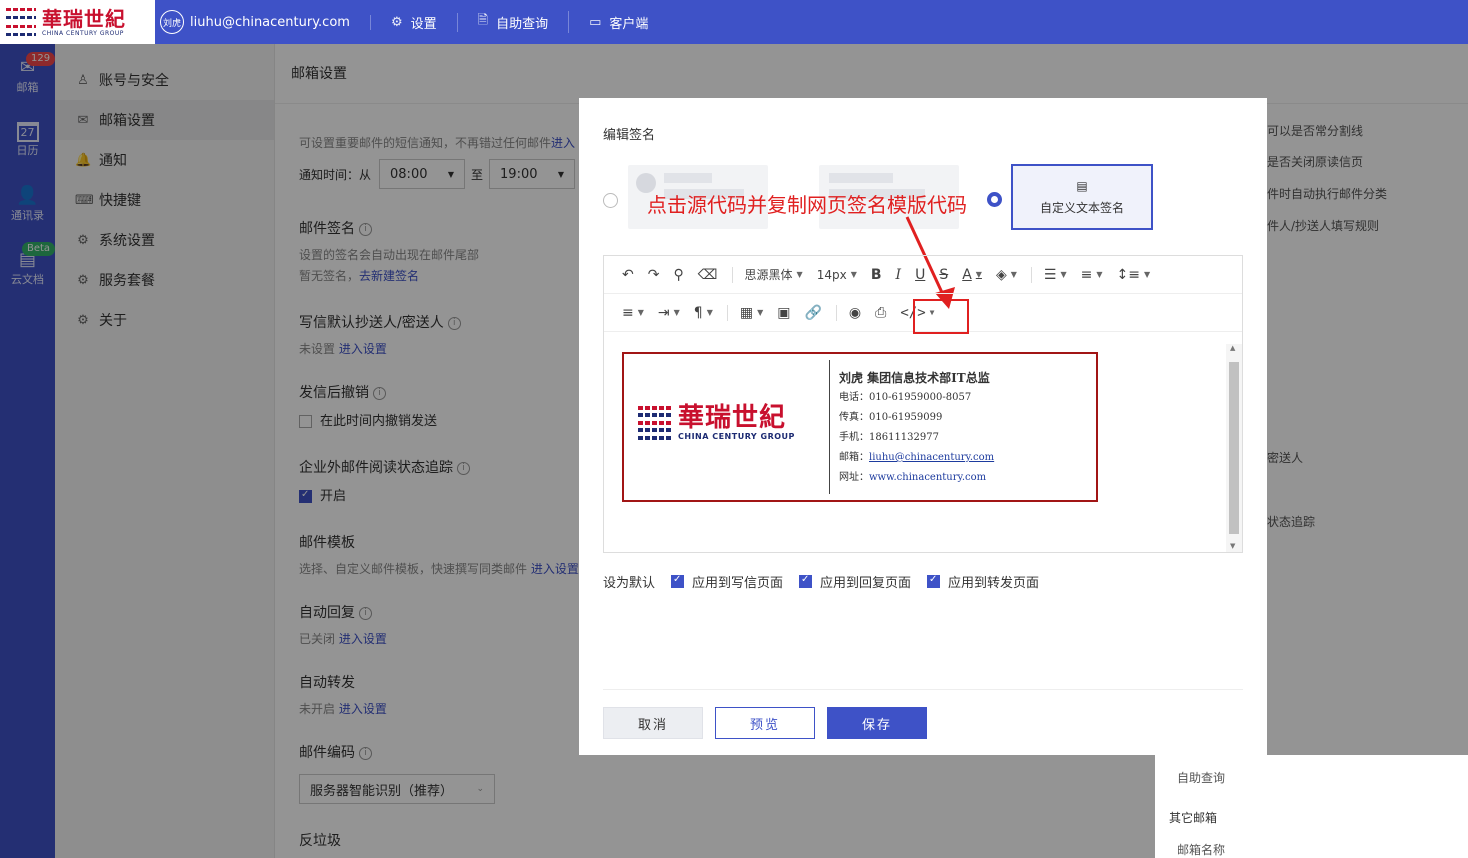 The image size is (1468, 858). What do you see at coordinates (1133, 275) in the screenshot?
I see `line-height-icon: ↕≡ ▼` at bounding box center [1133, 275].